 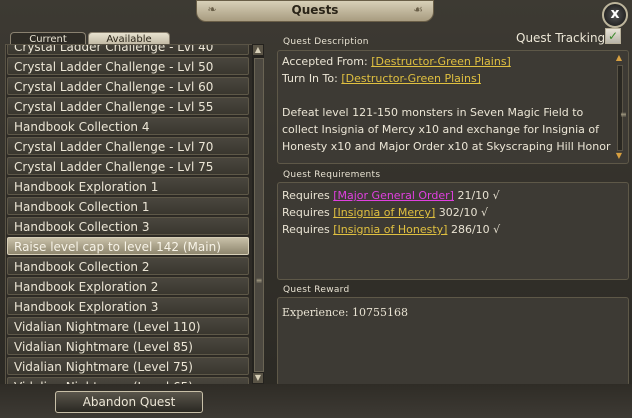 I want to click on scrollbar-thumb: ≡, so click(x=259, y=215).